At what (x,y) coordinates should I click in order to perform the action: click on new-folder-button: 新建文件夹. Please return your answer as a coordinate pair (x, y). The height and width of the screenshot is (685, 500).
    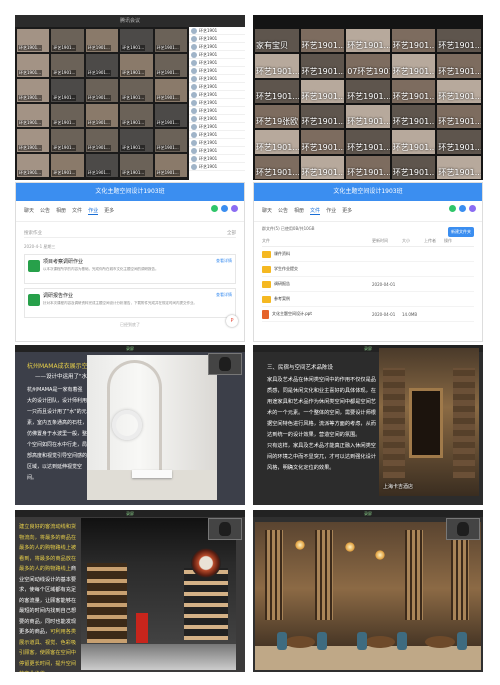
    Looking at the image, I should click on (461, 232).